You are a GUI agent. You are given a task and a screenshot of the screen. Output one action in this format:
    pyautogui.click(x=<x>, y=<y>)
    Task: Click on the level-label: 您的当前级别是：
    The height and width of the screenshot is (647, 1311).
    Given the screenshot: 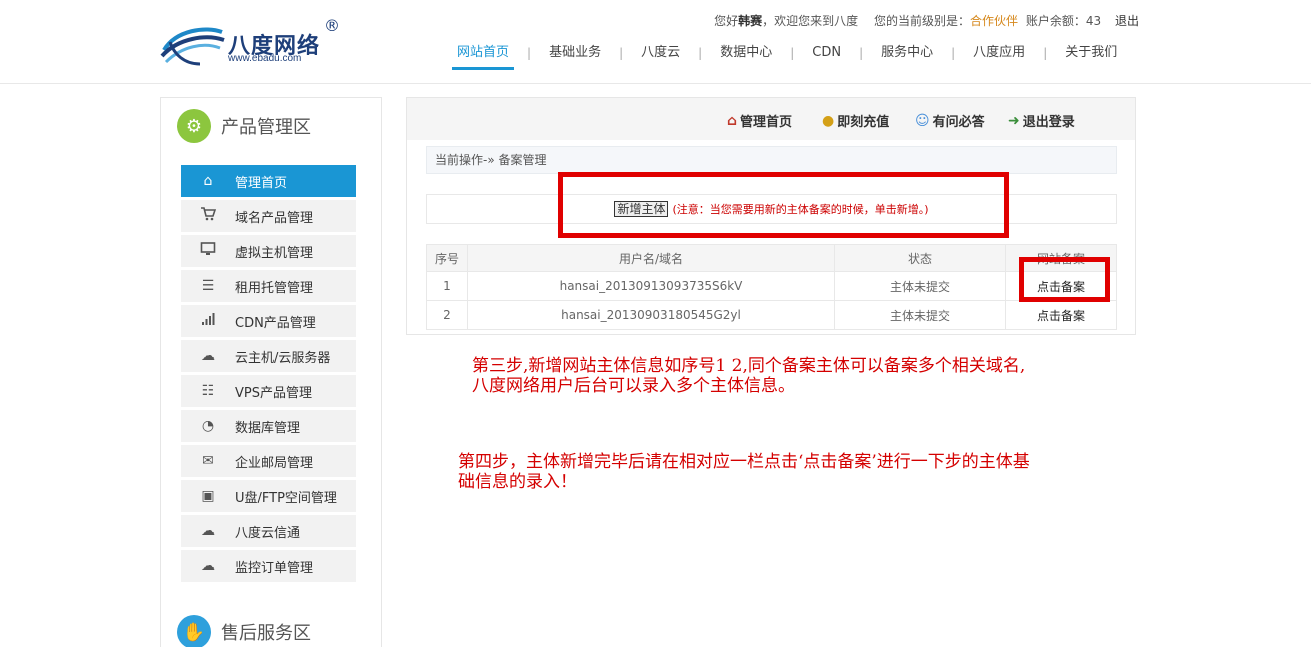 What is the action you would take?
    pyautogui.click(x=922, y=21)
    